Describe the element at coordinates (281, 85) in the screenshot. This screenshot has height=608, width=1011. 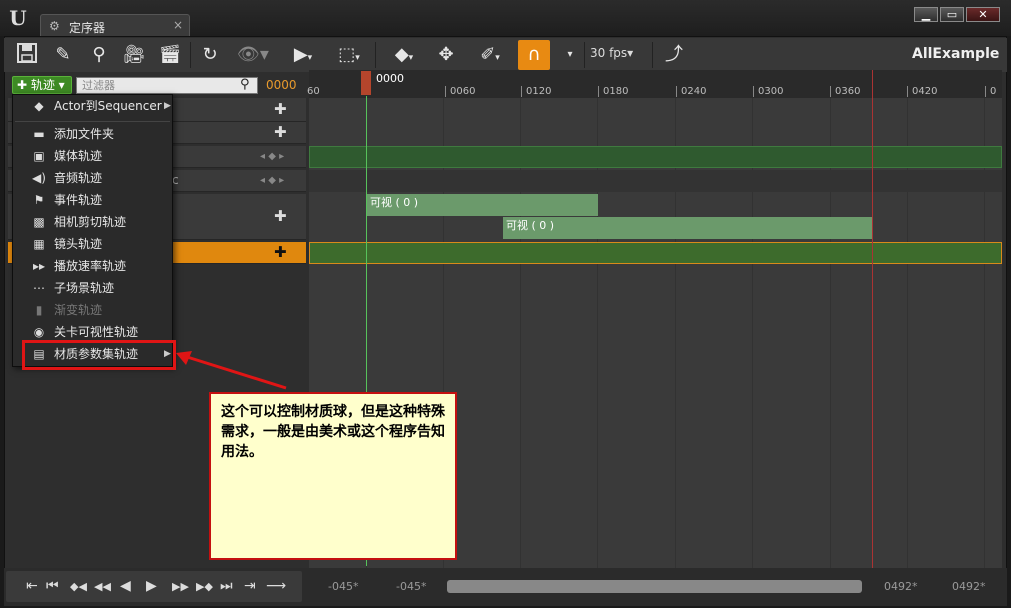
I see `frame-readout: 0000` at that location.